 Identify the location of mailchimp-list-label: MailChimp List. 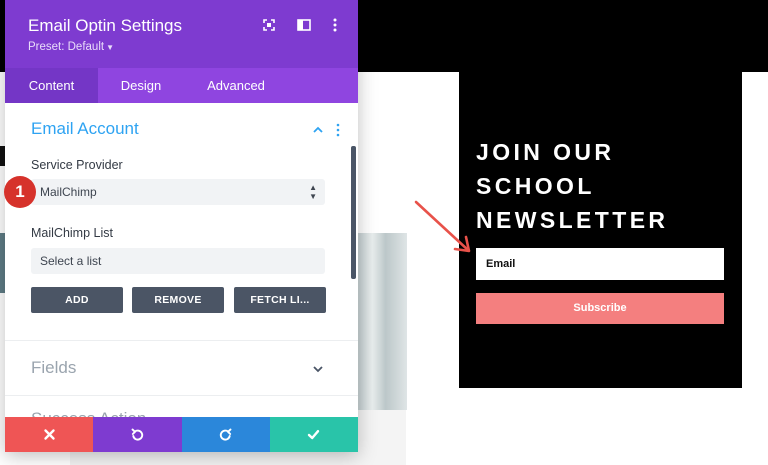
(72, 233).